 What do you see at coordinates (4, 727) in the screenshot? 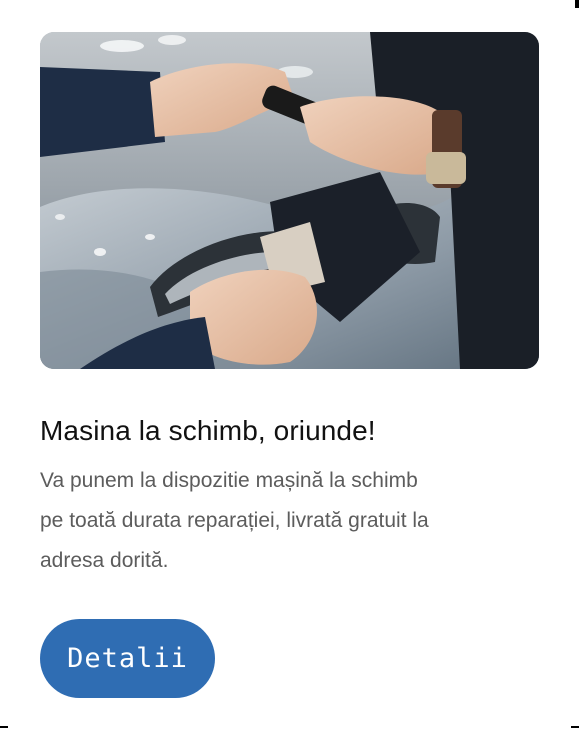
I see `corner-mark-bottom-left` at bounding box center [4, 727].